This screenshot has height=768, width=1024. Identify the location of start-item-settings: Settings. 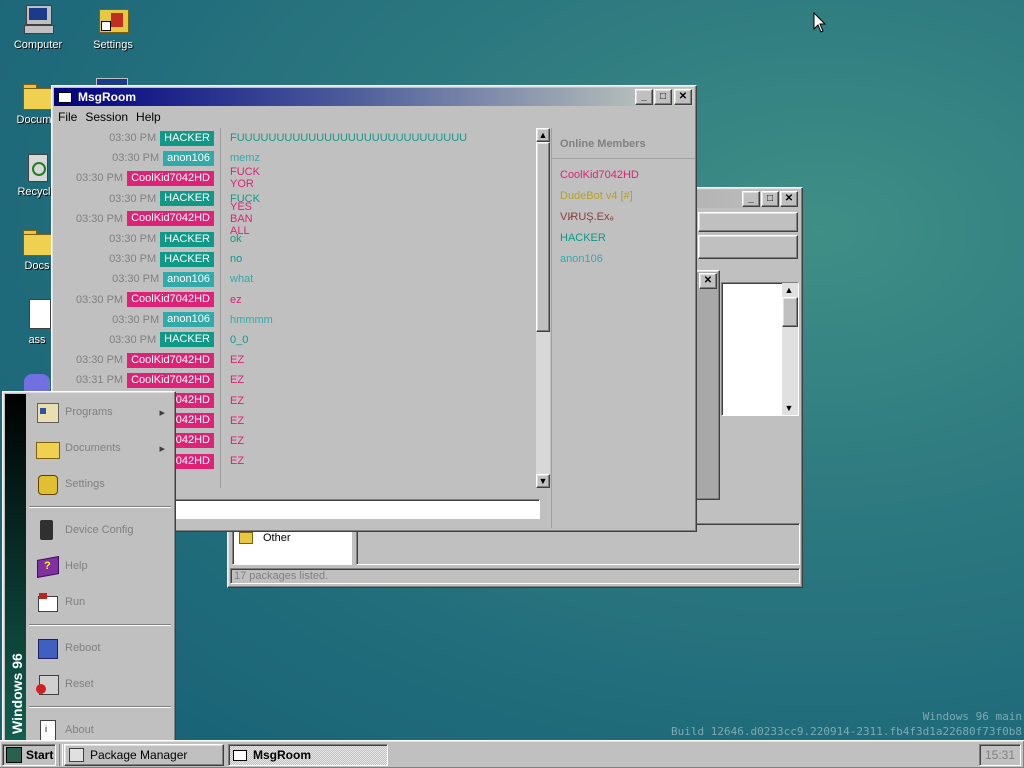
(100, 484).